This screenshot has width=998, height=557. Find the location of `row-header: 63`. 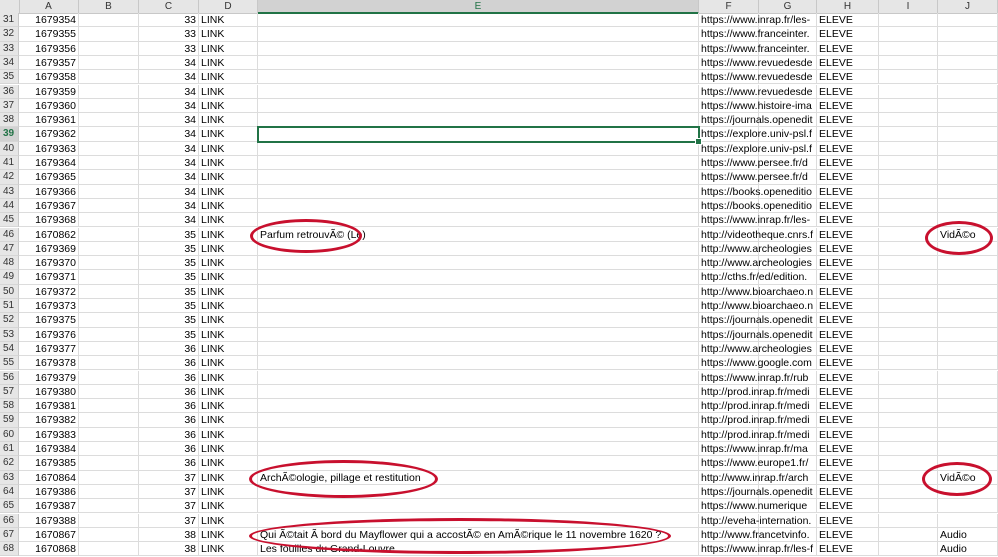

row-header: 63 is located at coordinates (9, 477).